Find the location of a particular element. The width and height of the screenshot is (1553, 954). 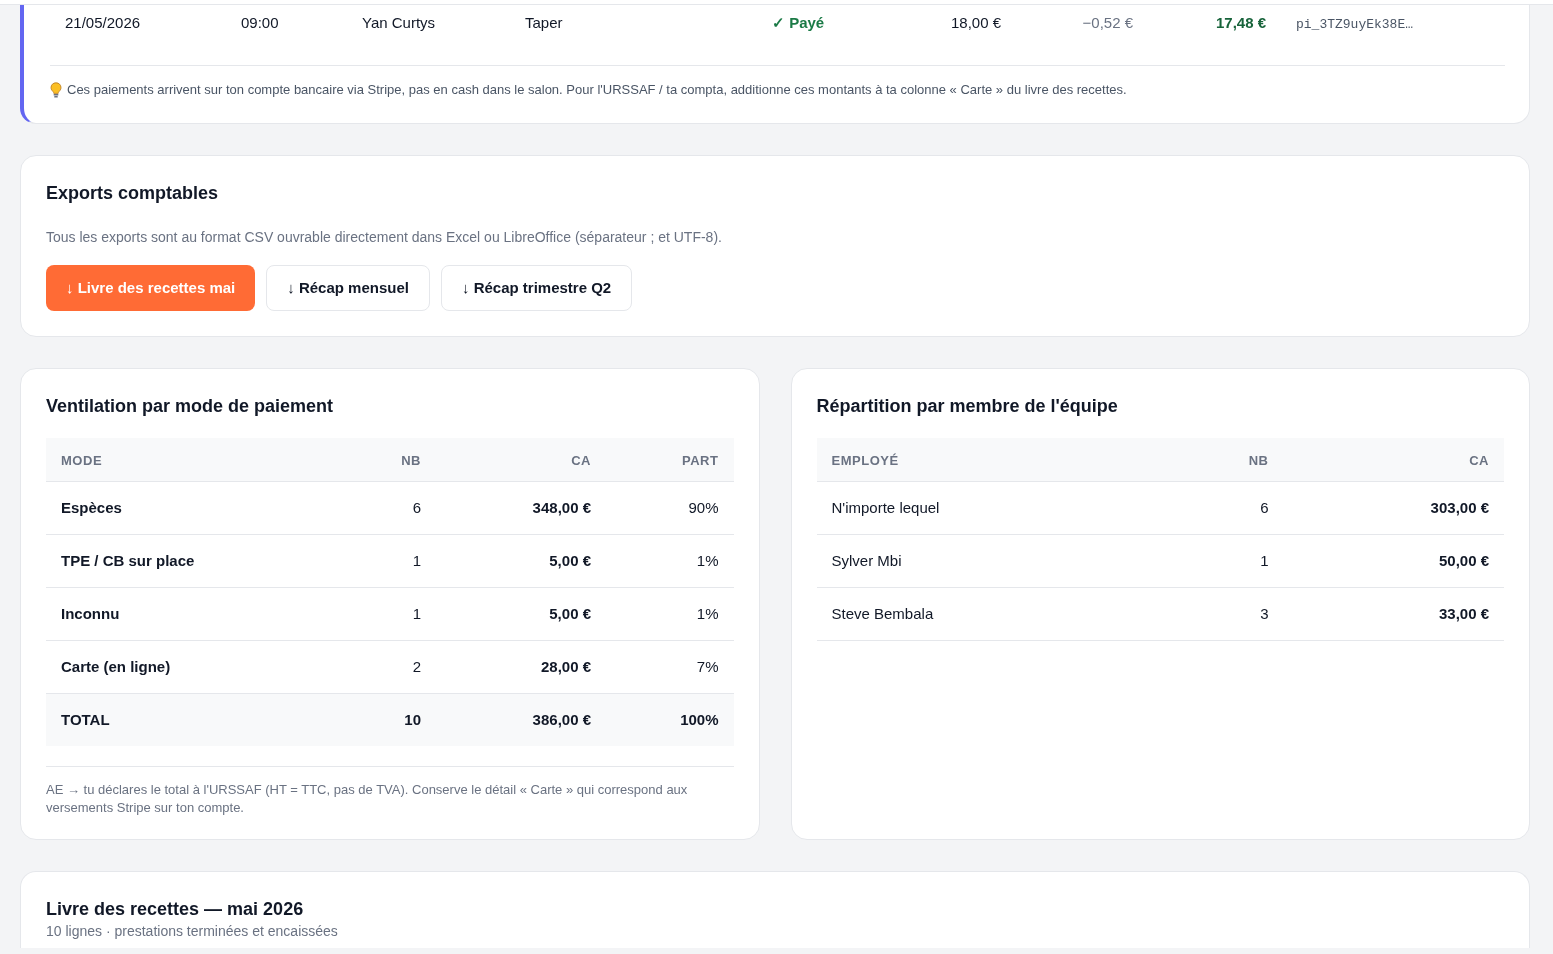

table-cell: 90% is located at coordinates (703, 507).